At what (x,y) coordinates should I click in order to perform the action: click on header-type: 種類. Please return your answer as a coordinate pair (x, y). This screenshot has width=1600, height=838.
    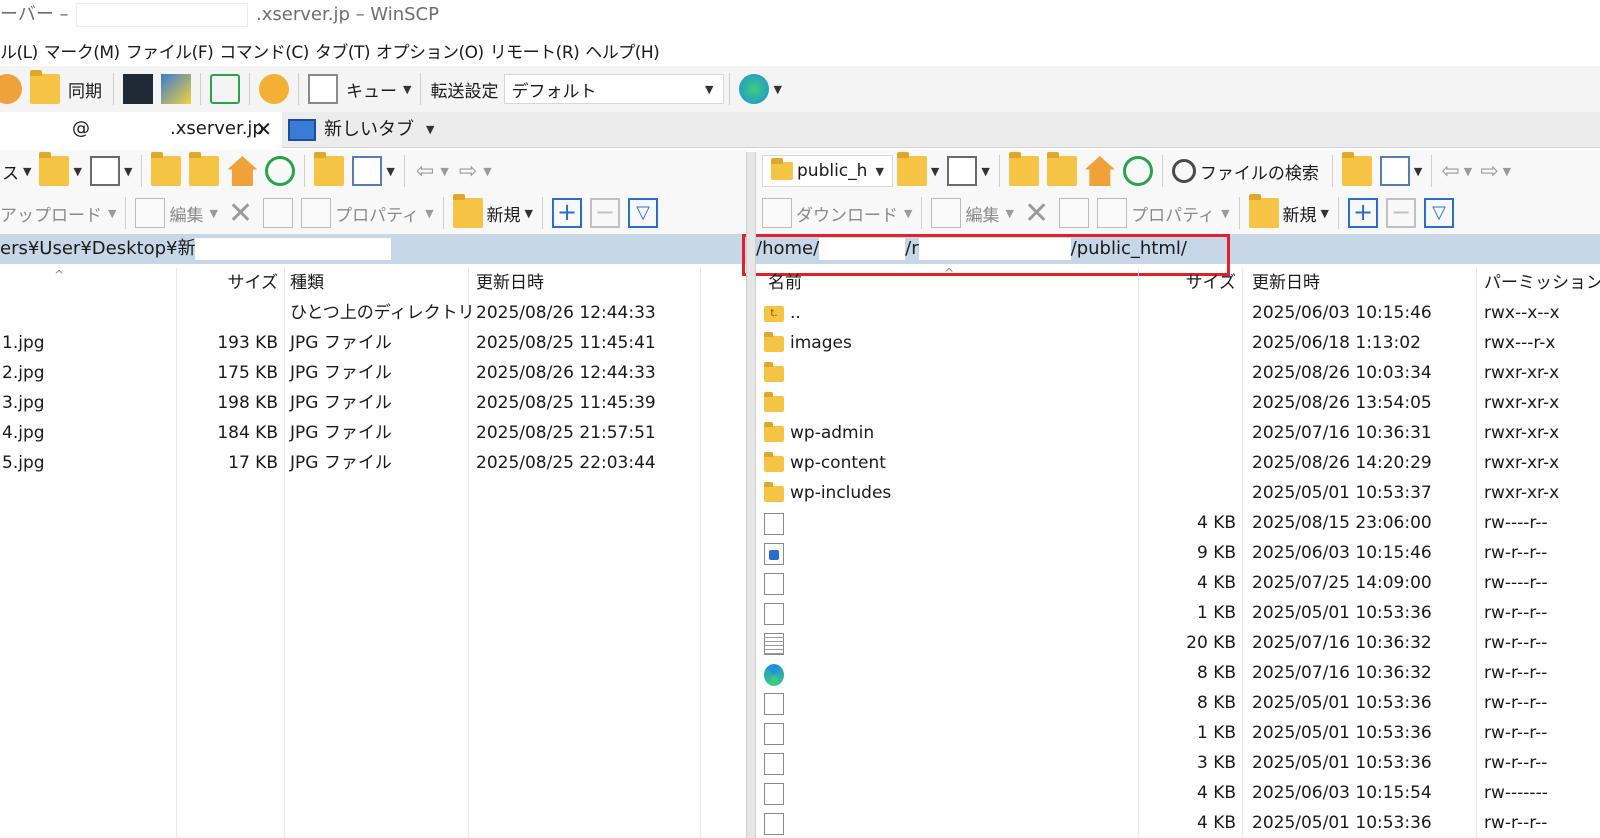
    Looking at the image, I should click on (307, 283).